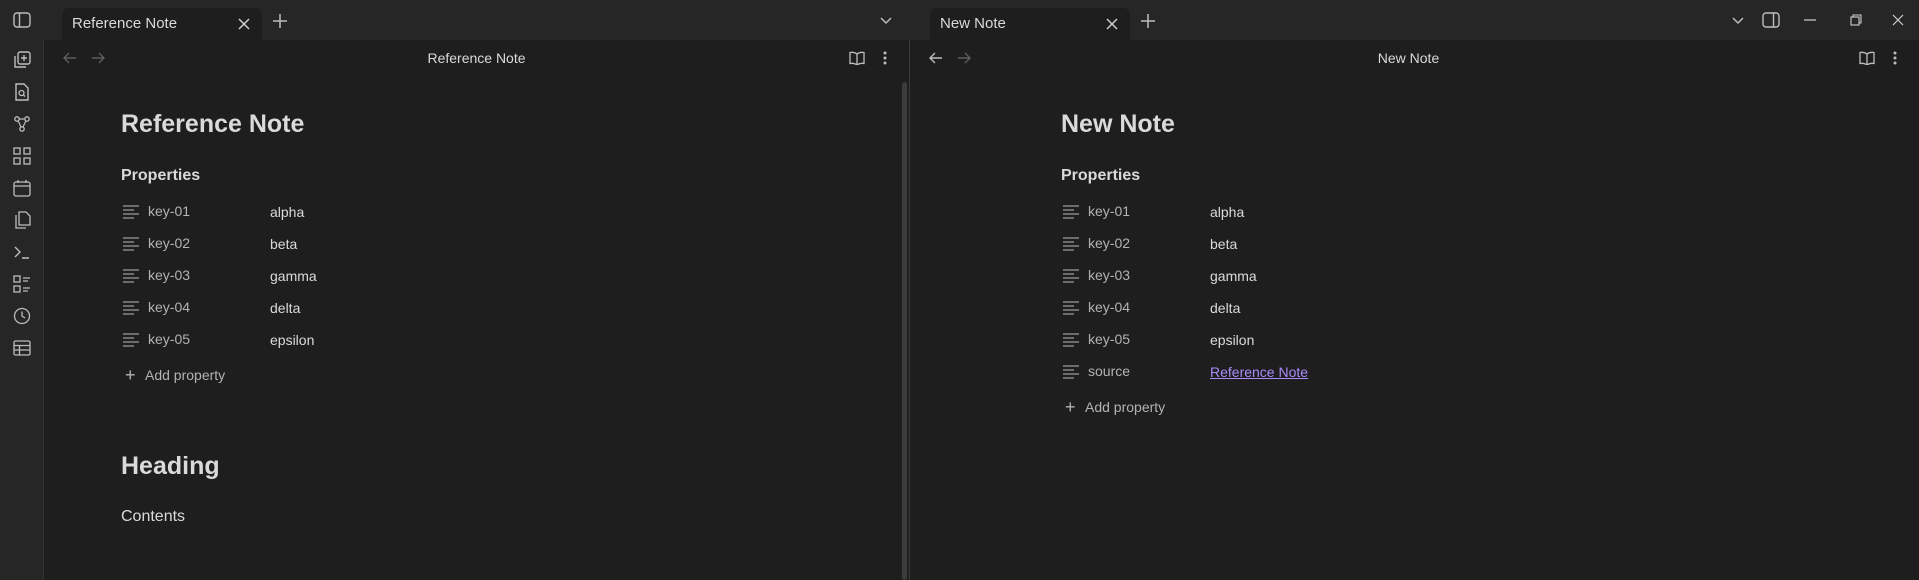 The height and width of the screenshot is (580, 1919). I want to click on minimize-icon, so click(1810, 20).